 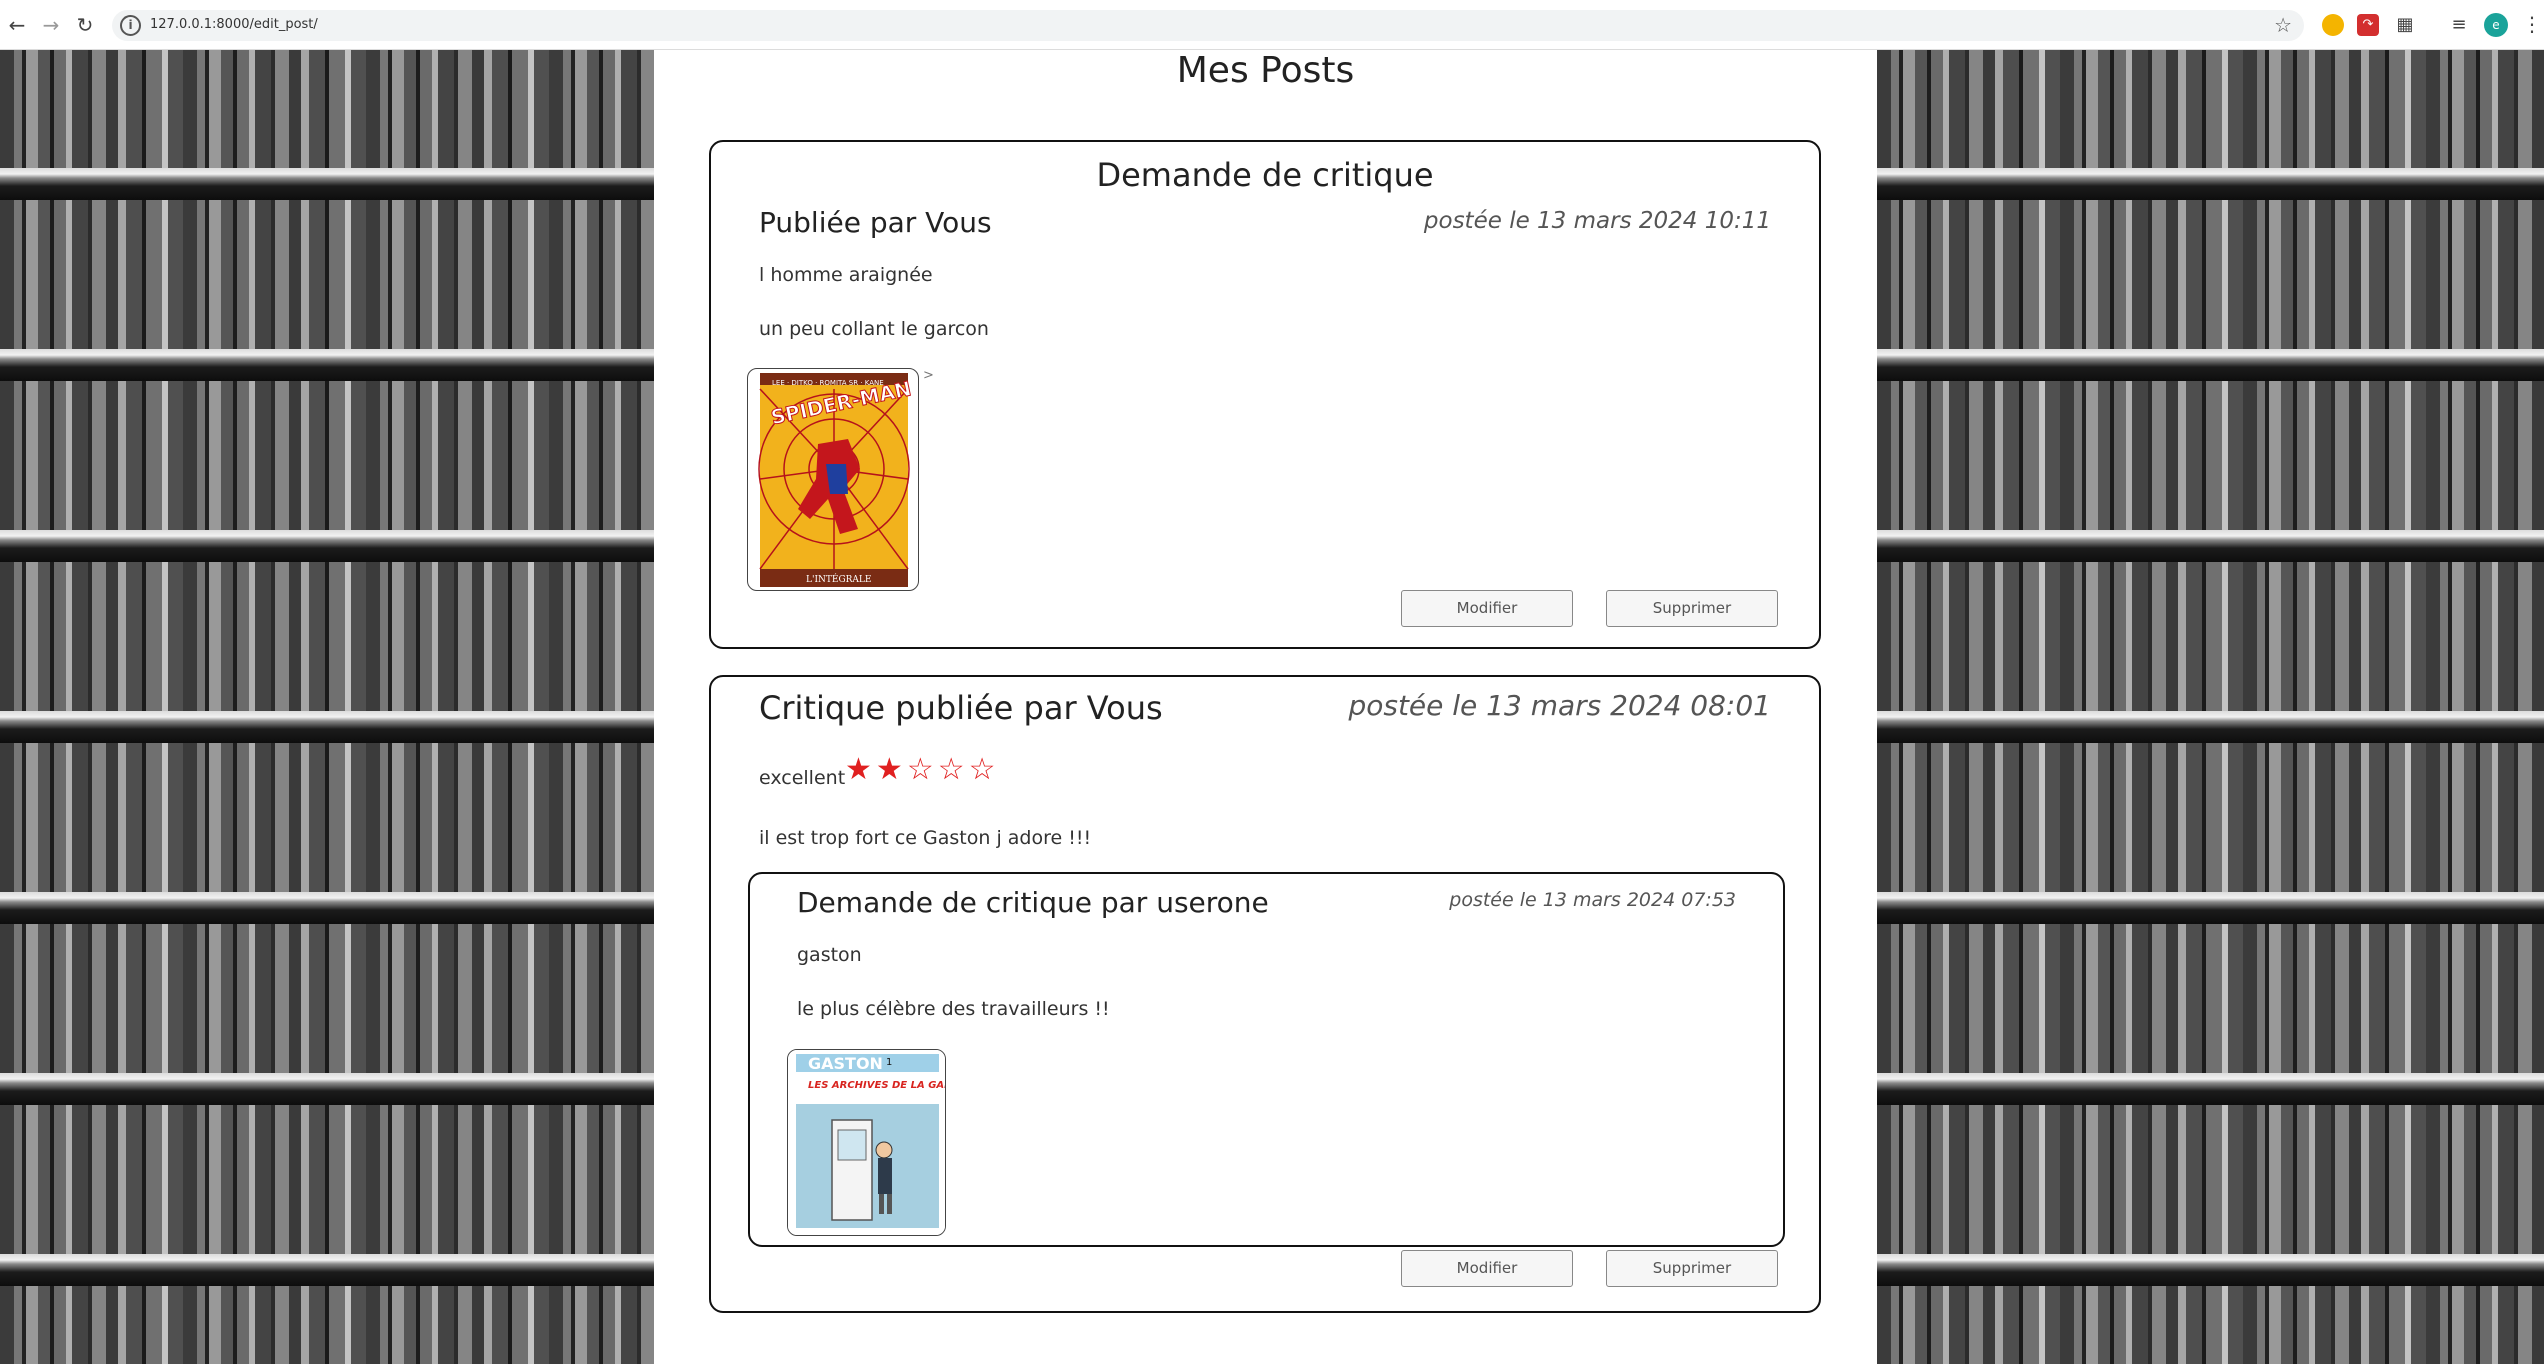 What do you see at coordinates (1265, 70) in the screenshot?
I see `page-title: Mes Posts` at bounding box center [1265, 70].